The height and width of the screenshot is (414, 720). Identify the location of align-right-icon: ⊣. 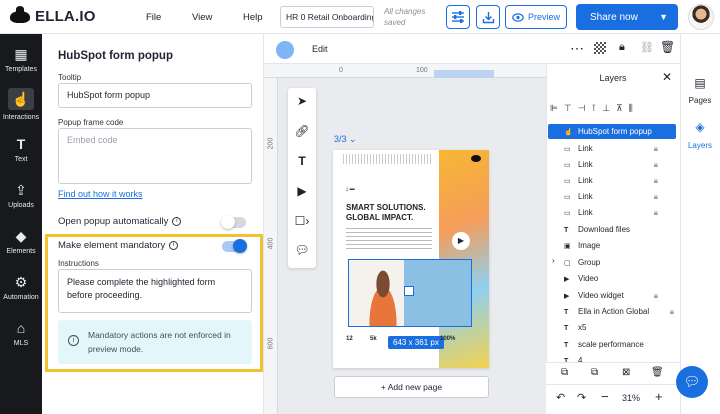
(585, 108).